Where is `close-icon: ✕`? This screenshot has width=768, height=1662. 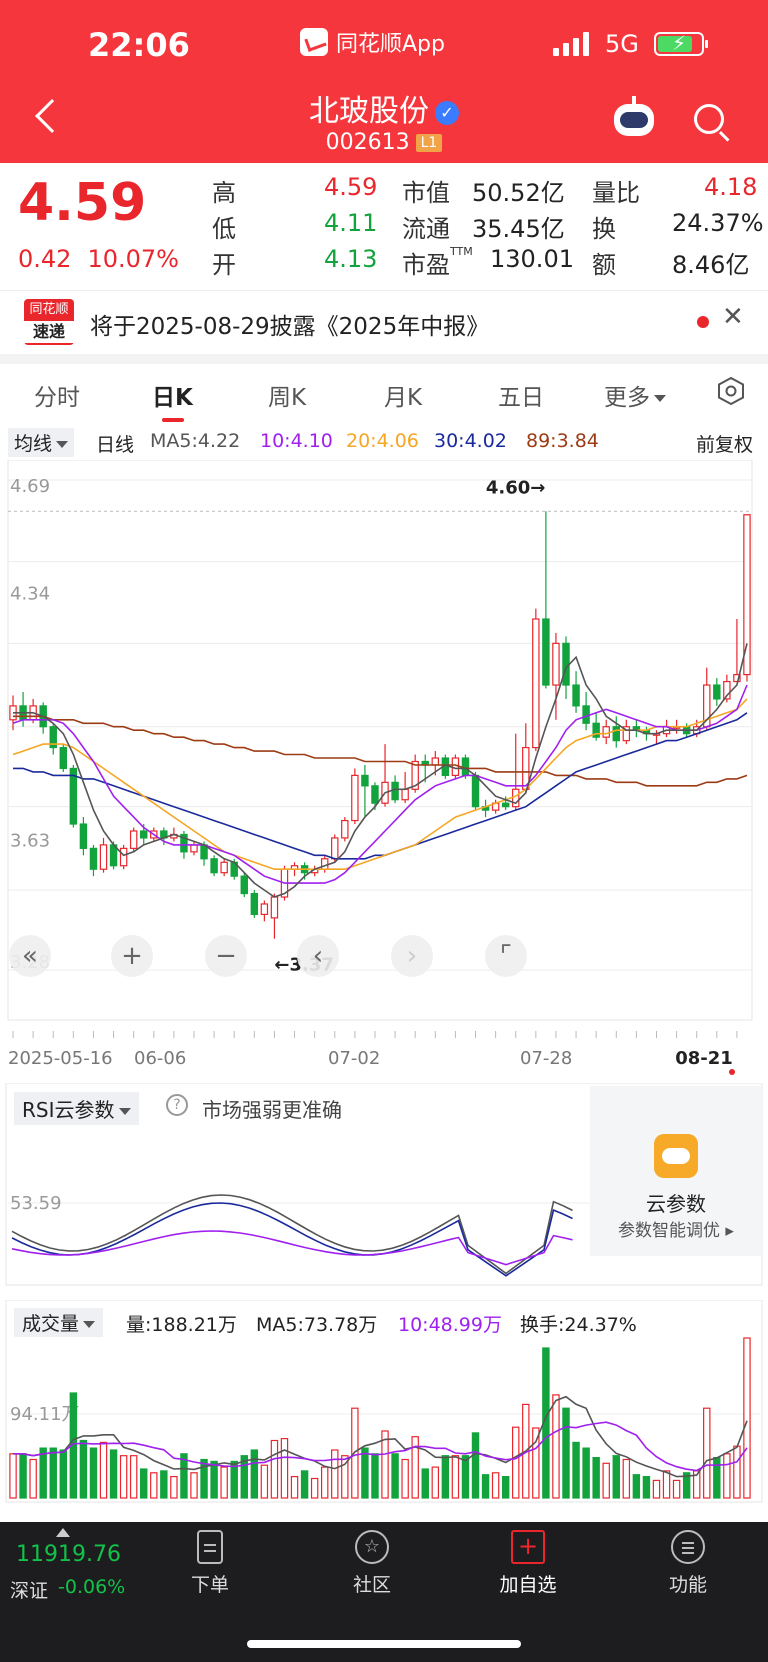
close-icon: ✕ is located at coordinates (733, 317).